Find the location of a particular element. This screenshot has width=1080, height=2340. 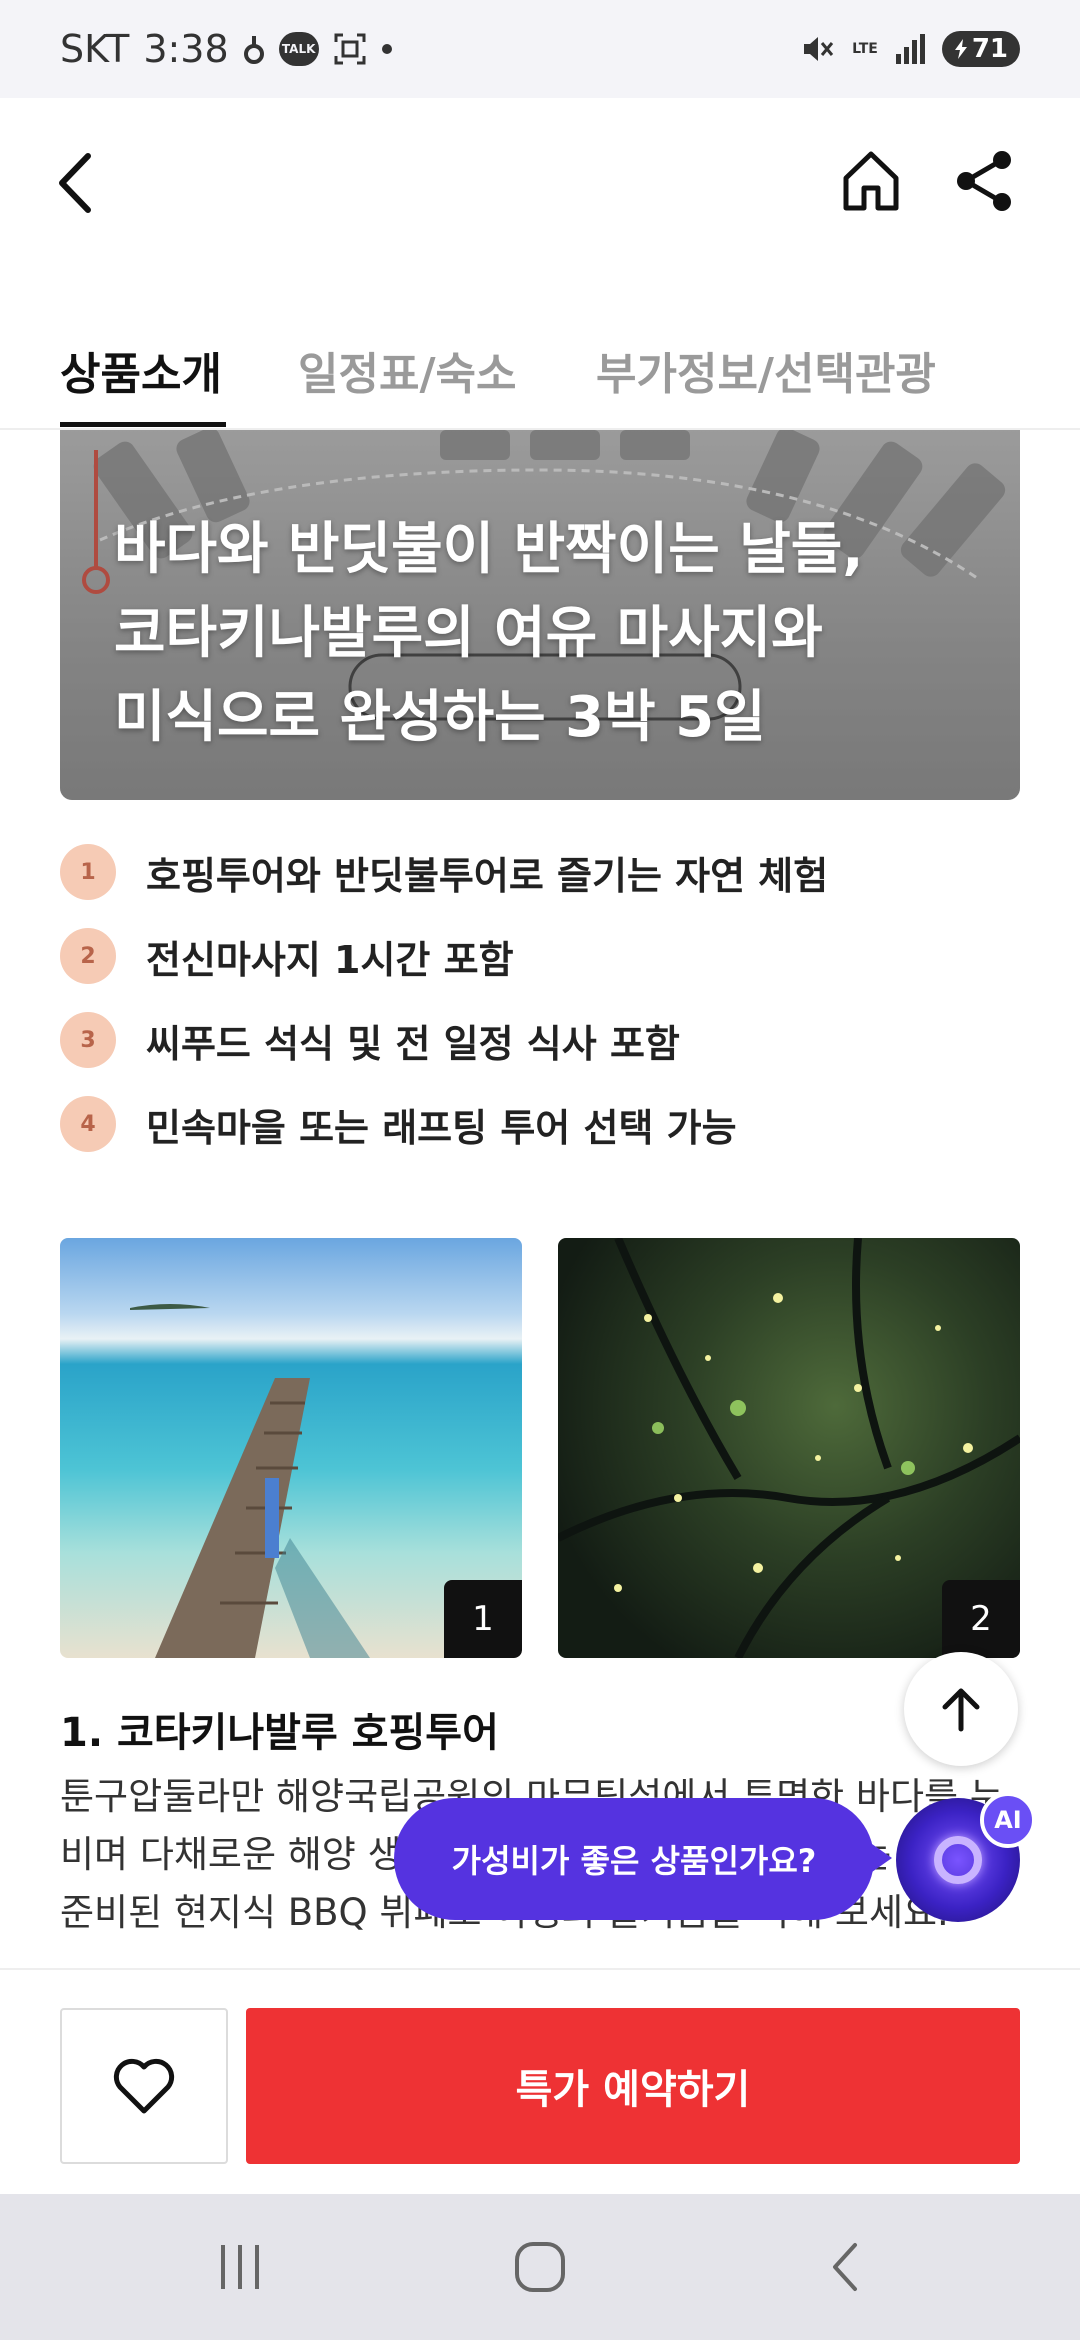

home-button is located at coordinates (871, 181).